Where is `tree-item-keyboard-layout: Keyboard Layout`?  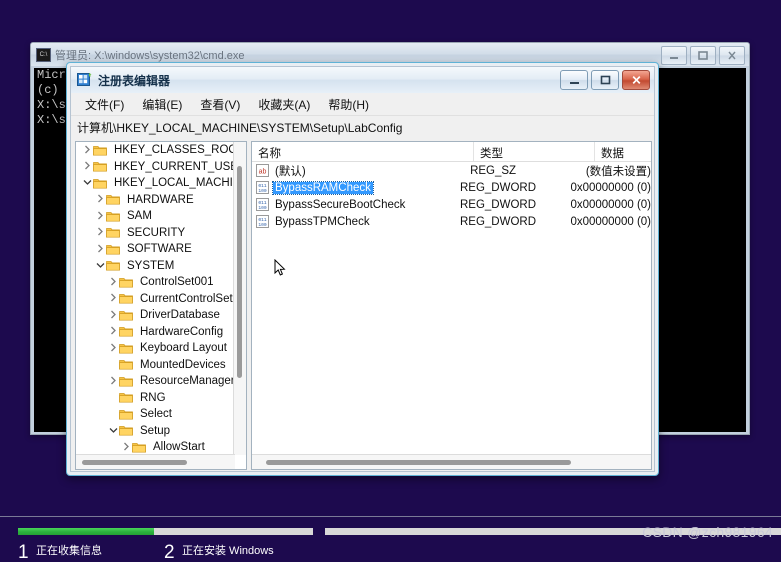 tree-item-keyboard-layout: Keyboard Layout is located at coordinates (155, 348).